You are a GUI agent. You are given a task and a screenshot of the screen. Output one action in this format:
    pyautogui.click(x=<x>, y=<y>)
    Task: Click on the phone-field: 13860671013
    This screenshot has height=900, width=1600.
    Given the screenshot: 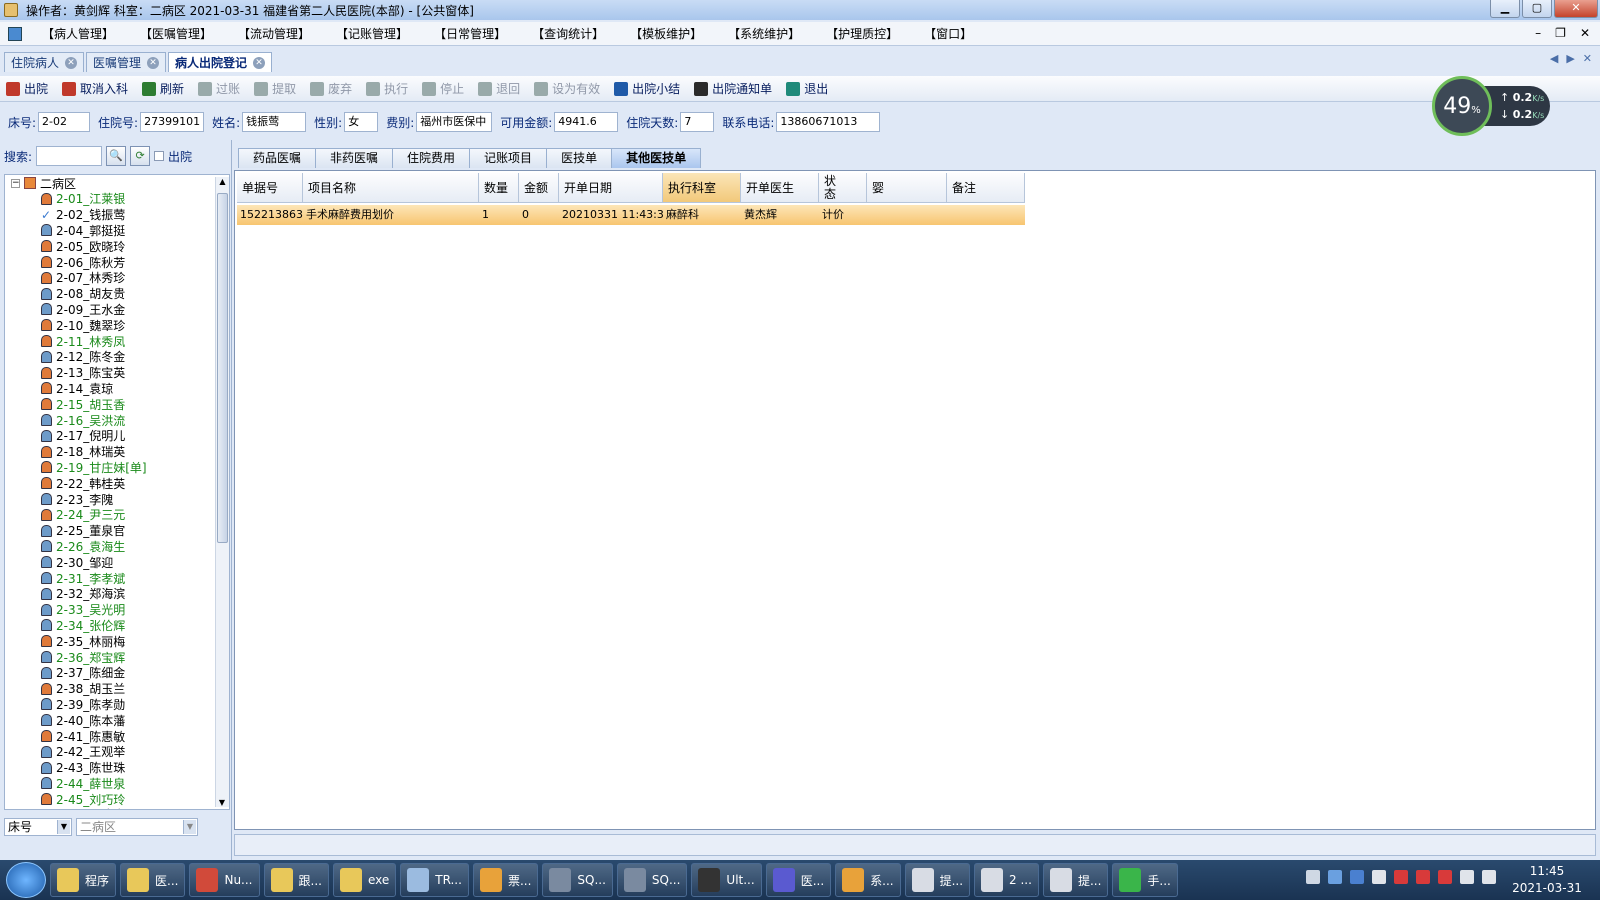 What is the action you would take?
    pyautogui.click(x=828, y=122)
    